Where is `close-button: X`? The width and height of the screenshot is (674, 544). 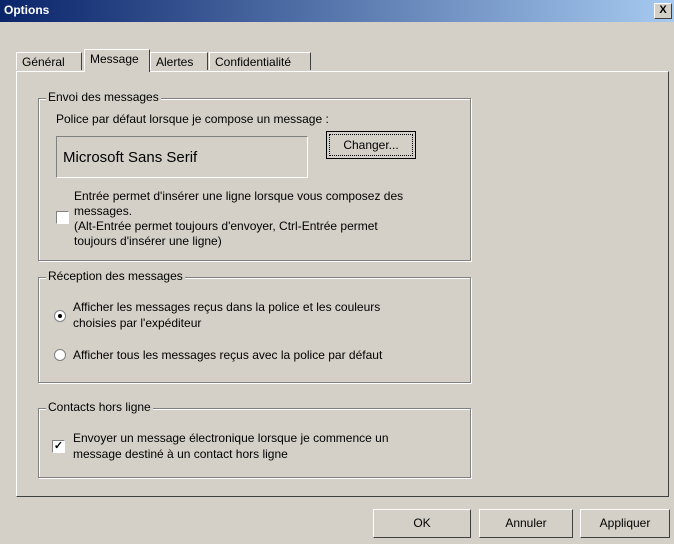 close-button: X is located at coordinates (663, 11).